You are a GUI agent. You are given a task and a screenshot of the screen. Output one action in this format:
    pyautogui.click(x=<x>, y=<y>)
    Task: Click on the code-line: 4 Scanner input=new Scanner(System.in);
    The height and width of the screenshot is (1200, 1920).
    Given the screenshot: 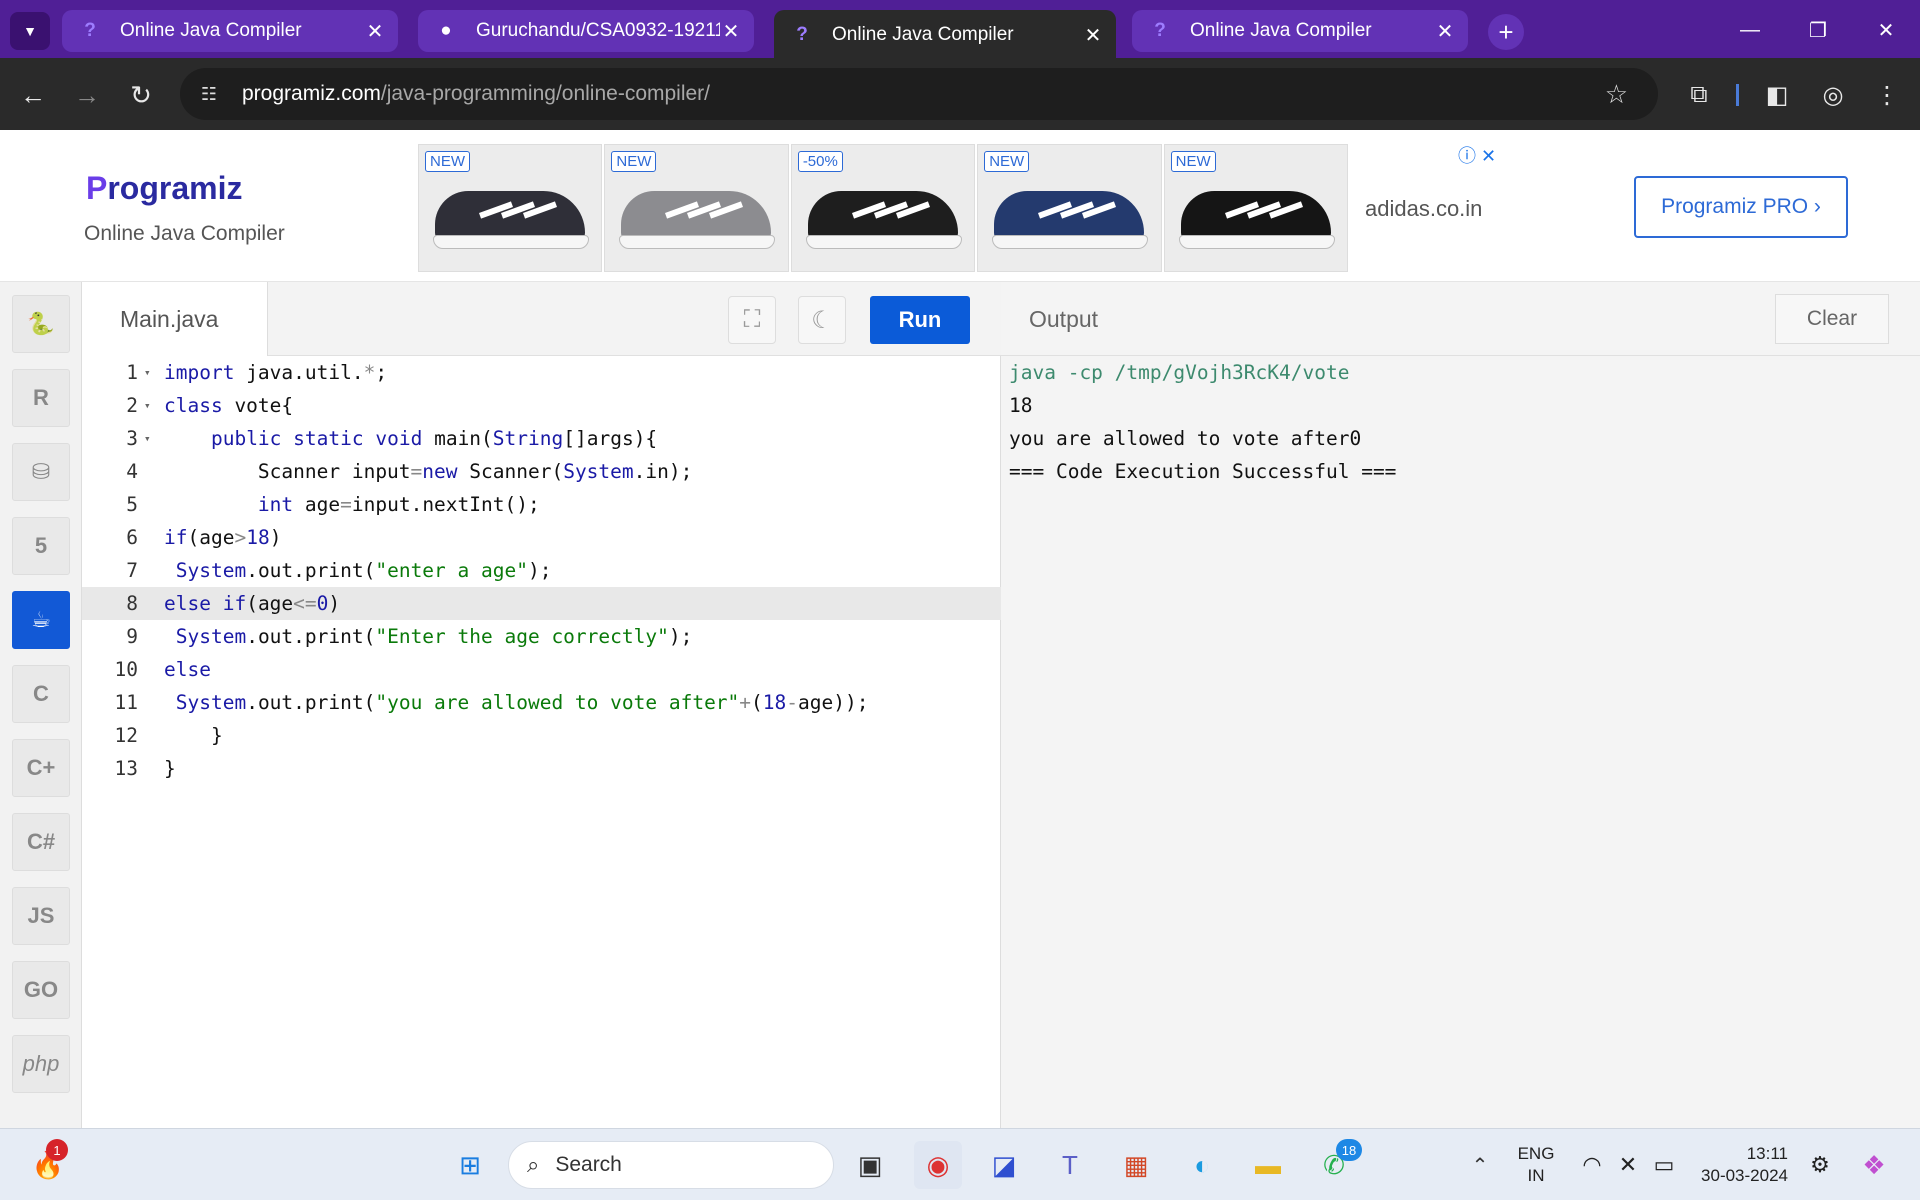 What is the action you would take?
    pyautogui.click(x=541, y=471)
    